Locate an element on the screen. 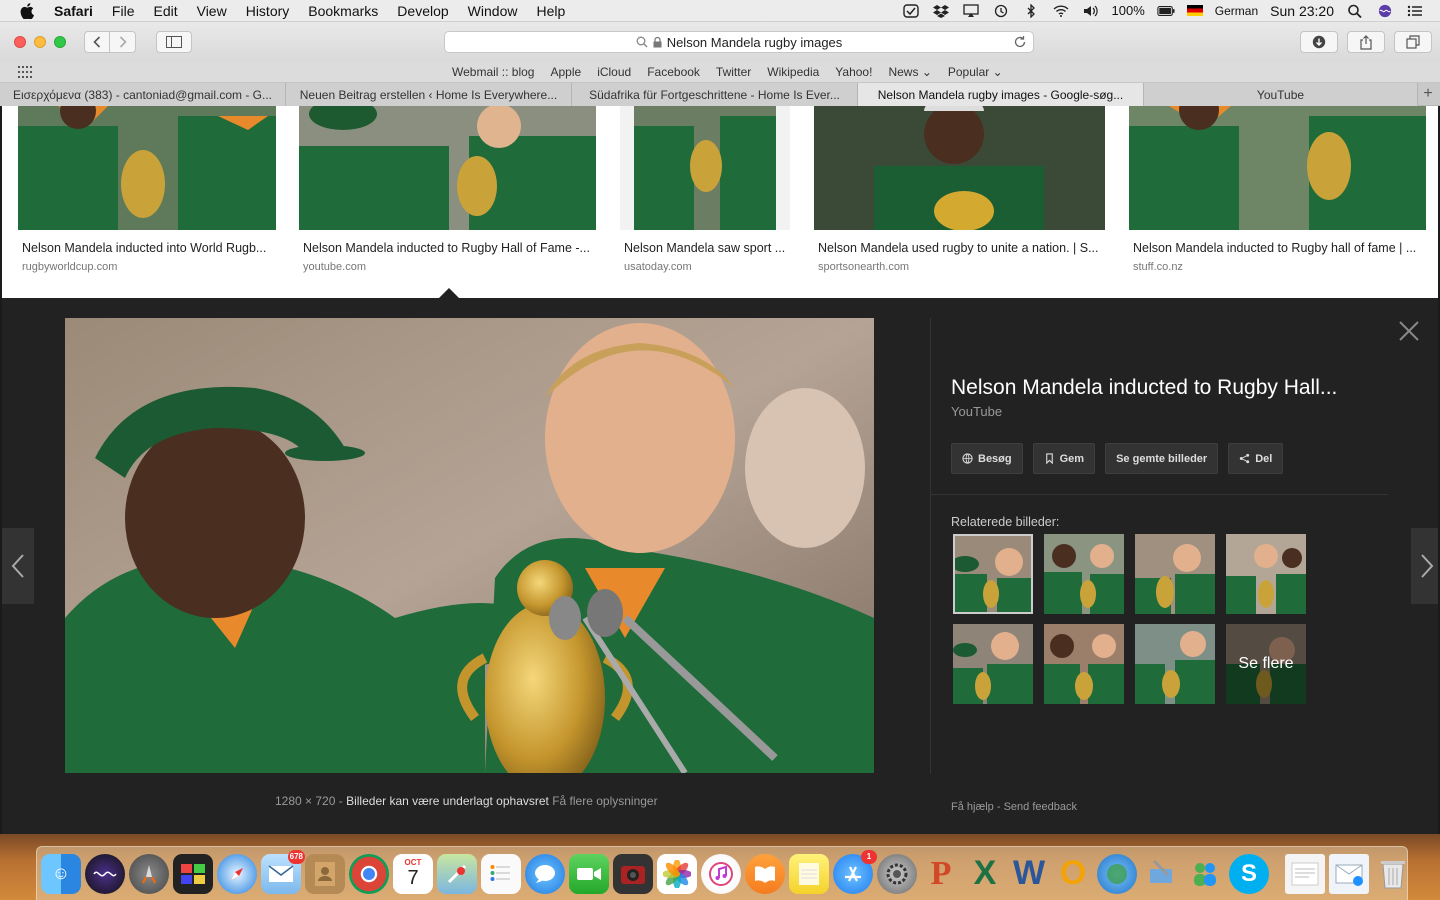 This screenshot has width=1440, height=900. favorite-webmail: Webmail :: blog is located at coordinates (493, 72).